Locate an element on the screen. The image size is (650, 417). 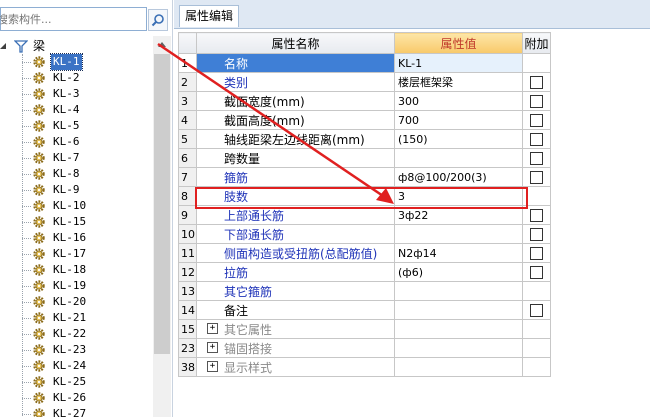
property-row: 14 备注 is located at coordinates (364, 310).